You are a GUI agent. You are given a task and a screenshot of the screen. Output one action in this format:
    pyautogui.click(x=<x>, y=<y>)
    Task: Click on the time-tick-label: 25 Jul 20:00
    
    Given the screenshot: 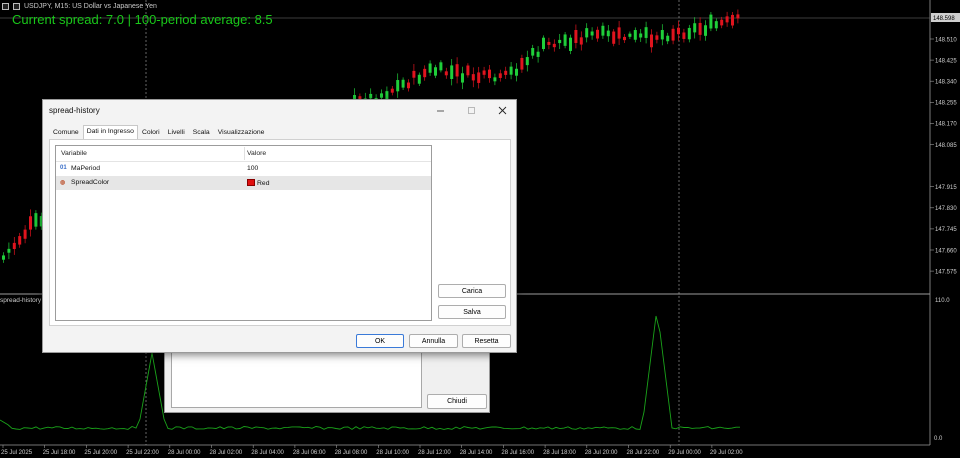 What is the action you would take?
    pyautogui.click(x=100, y=453)
    